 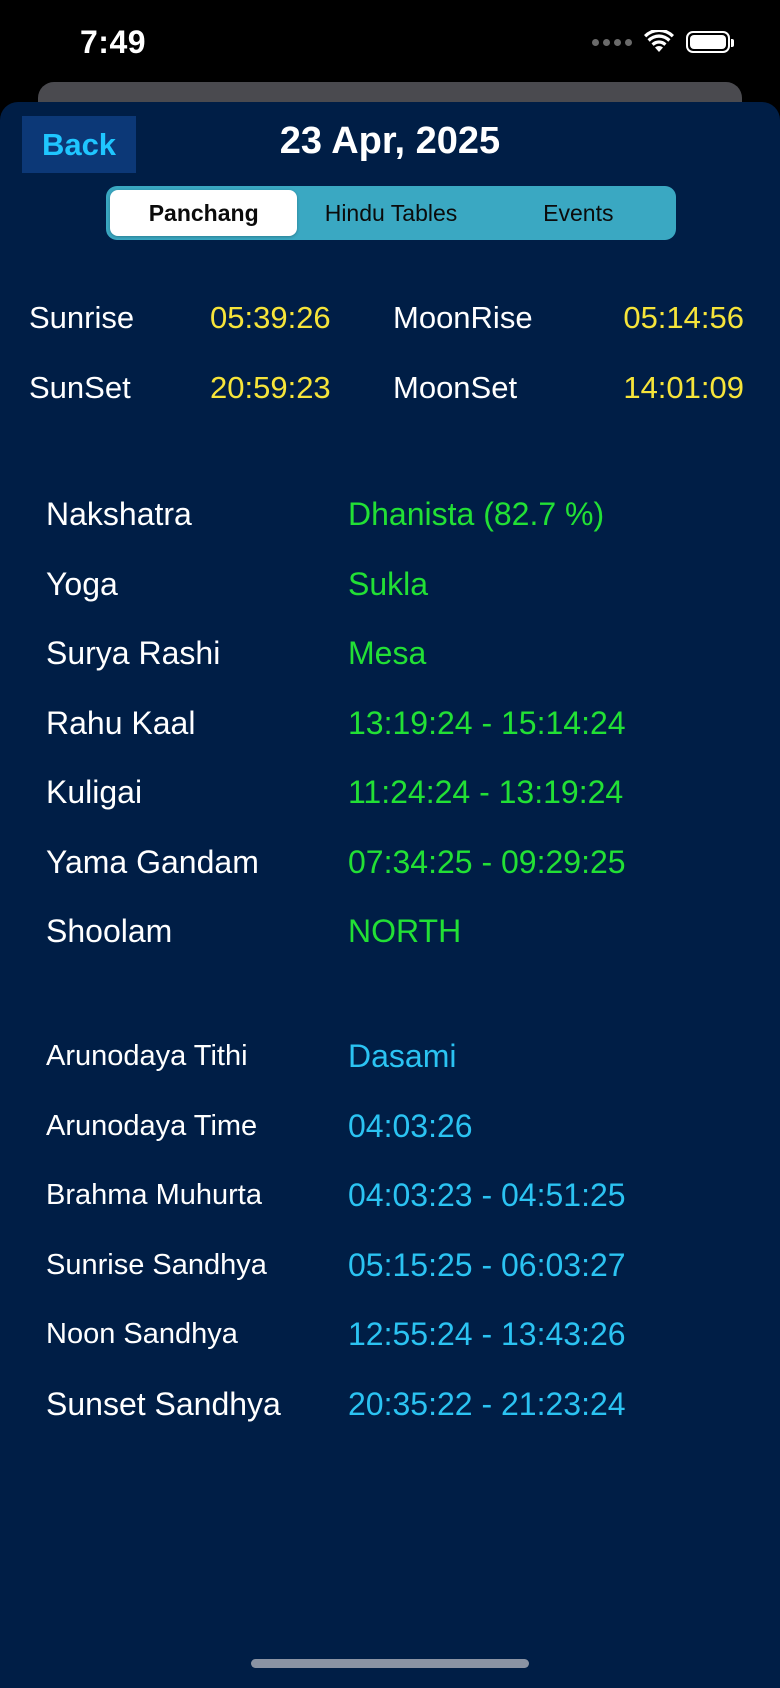 I want to click on detail-value: Dhanista (82.7 %), so click(x=476, y=514).